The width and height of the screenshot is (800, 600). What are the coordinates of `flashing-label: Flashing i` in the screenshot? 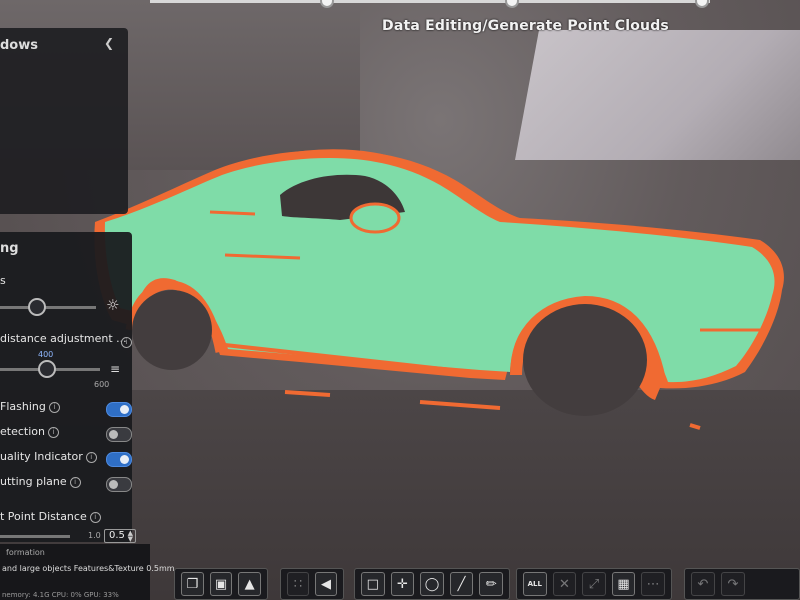 It's located at (30, 406).